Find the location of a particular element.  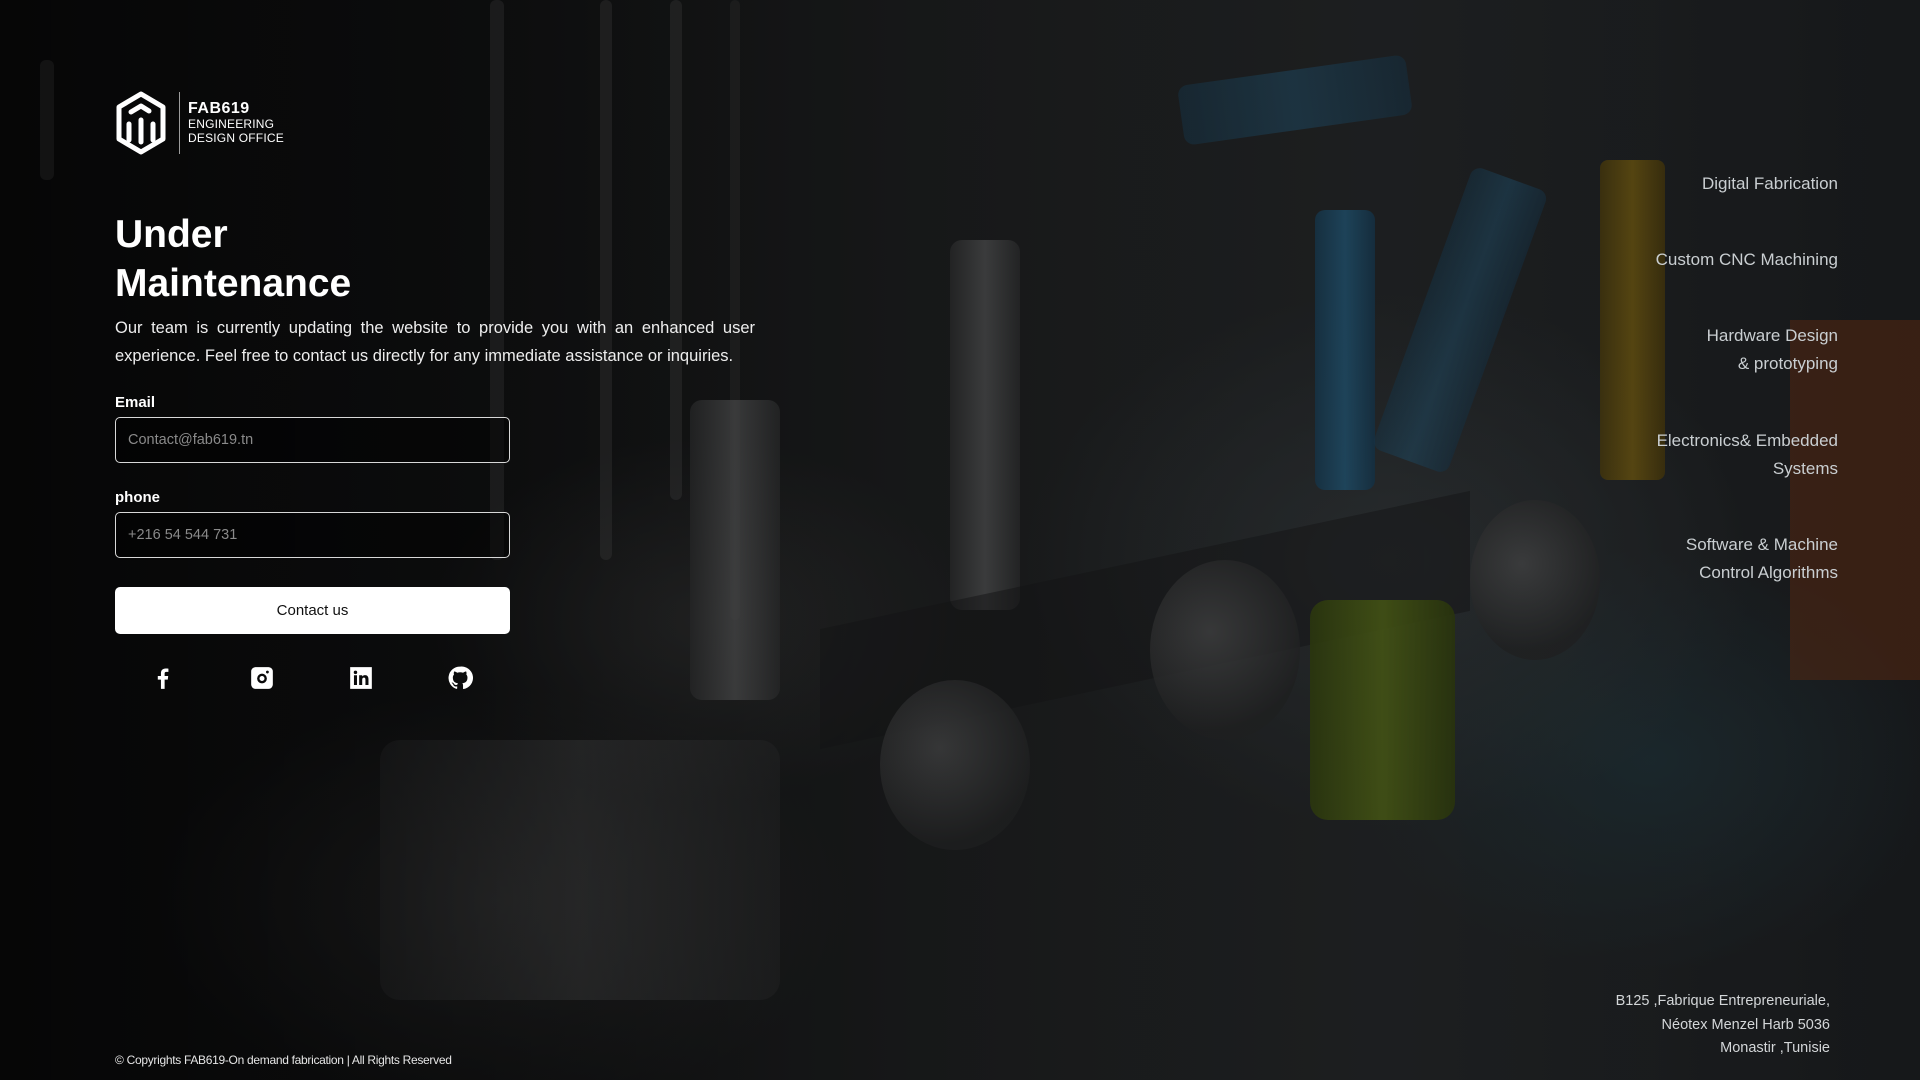

title-line1: Under is located at coordinates (171, 234).